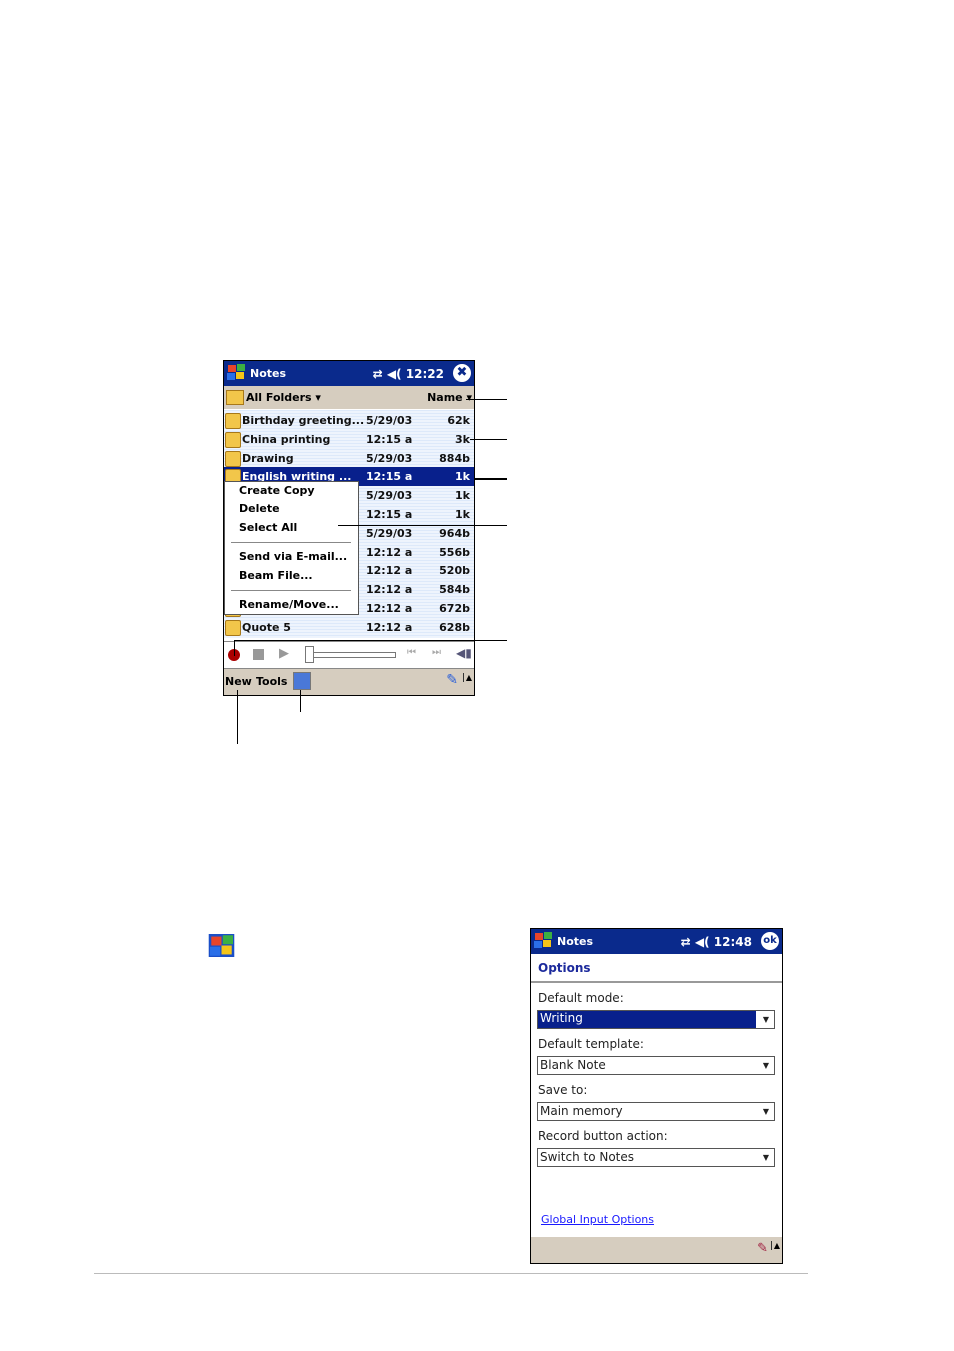  What do you see at coordinates (349, 373) in the screenshot?
I see `title-bar: Notes ⇄ ◀( 12:22 ✖` at bounding box center [349, 373].